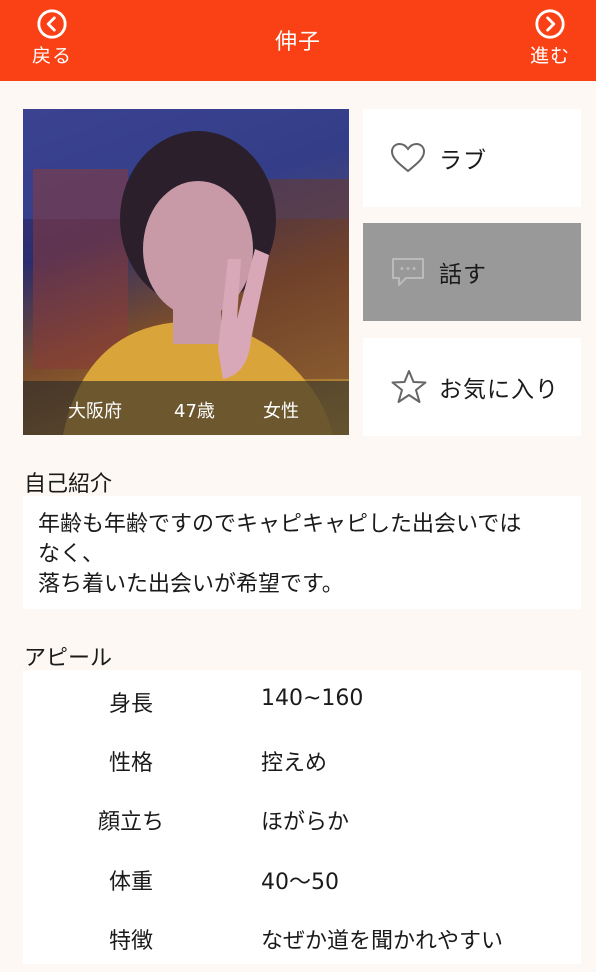 This screenshot has height=972, width=596. Describe the element at coordinates (68, 484) in the screenshot. I see `intro-heading: 自己紹介` at that location.